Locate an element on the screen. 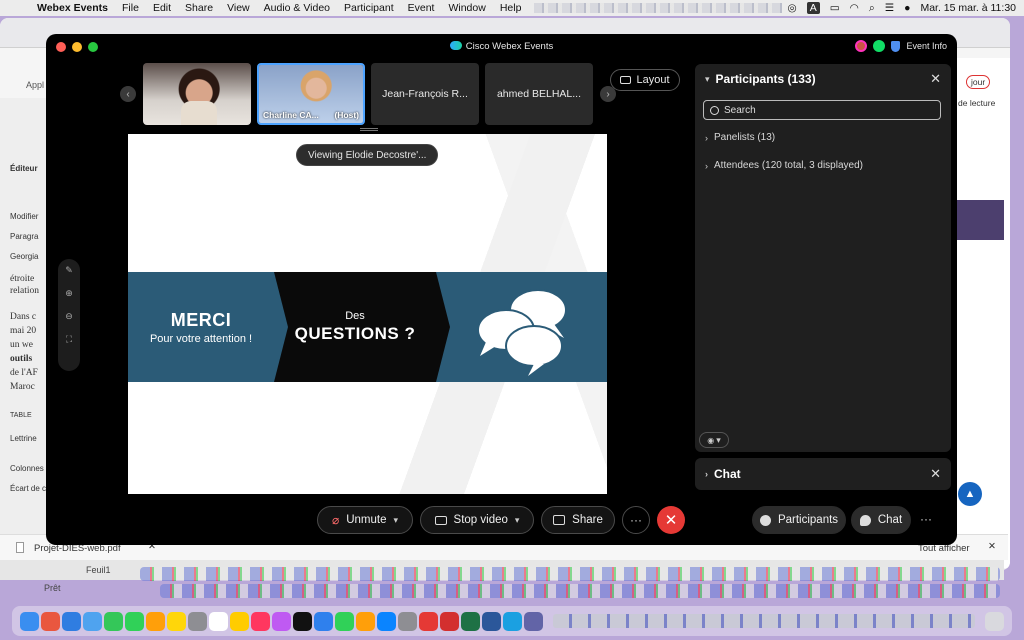 The height and width of the screenshot is (640, 1024). trash-icon is located at coordinates (994, 621).